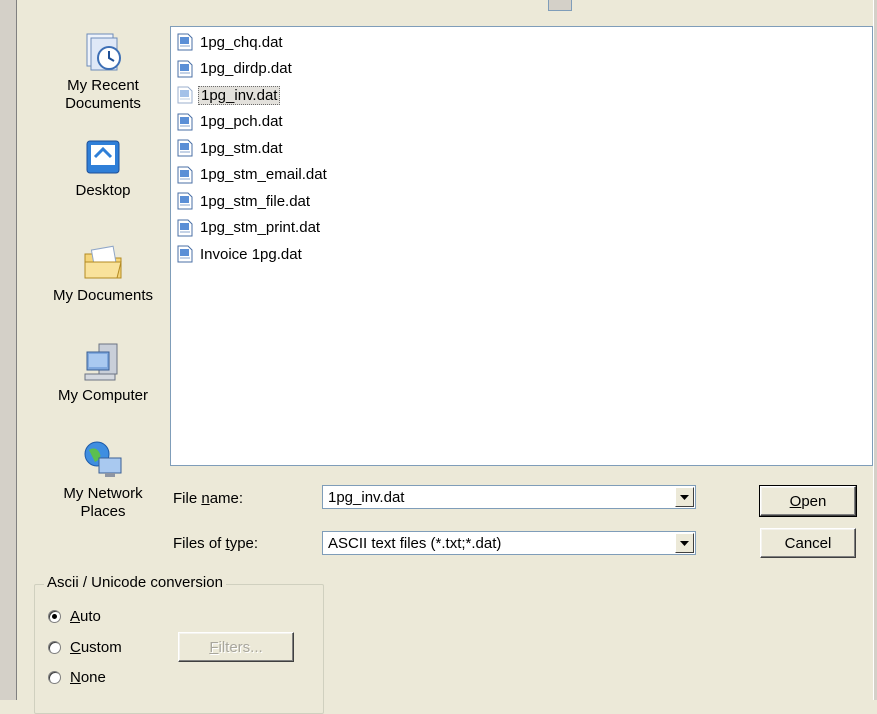 The image size is (877, 714). What do you see at coordinates (251, 254) in the screenshot?
I see `file-name-text: Invoice 1pg.dat` at bounding box center [251, 254].